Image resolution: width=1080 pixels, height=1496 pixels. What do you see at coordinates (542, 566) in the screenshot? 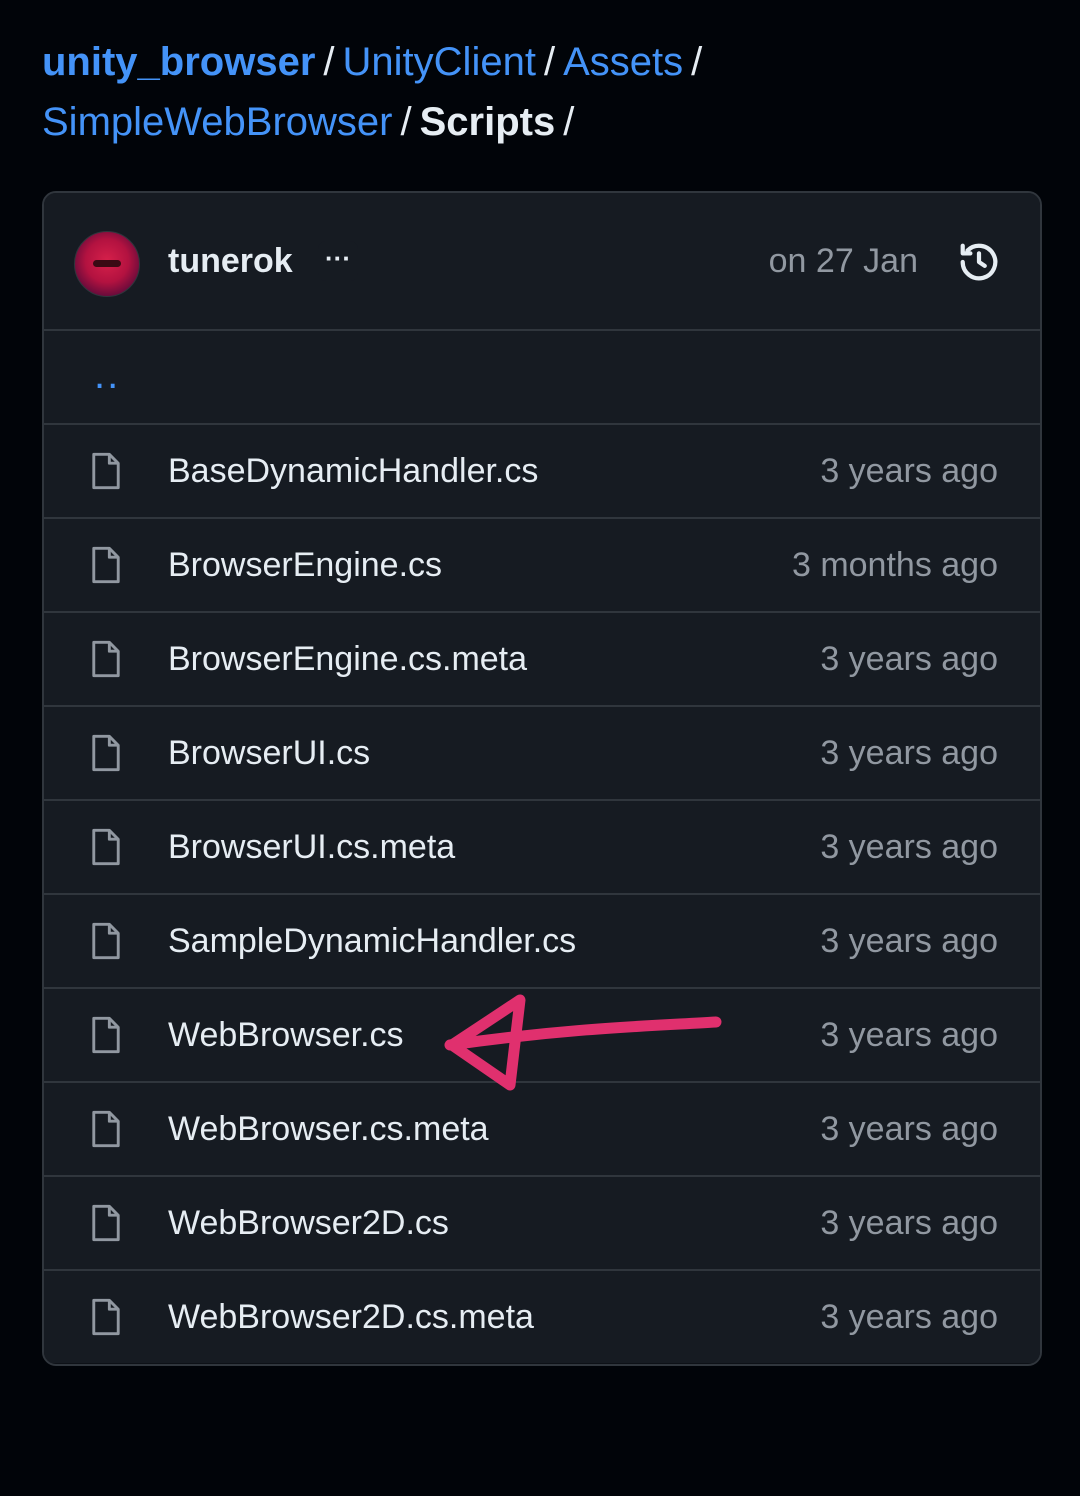
I see `file-row: BrowserEngine.cs 3 months ago` at bounding box center [542, 566].